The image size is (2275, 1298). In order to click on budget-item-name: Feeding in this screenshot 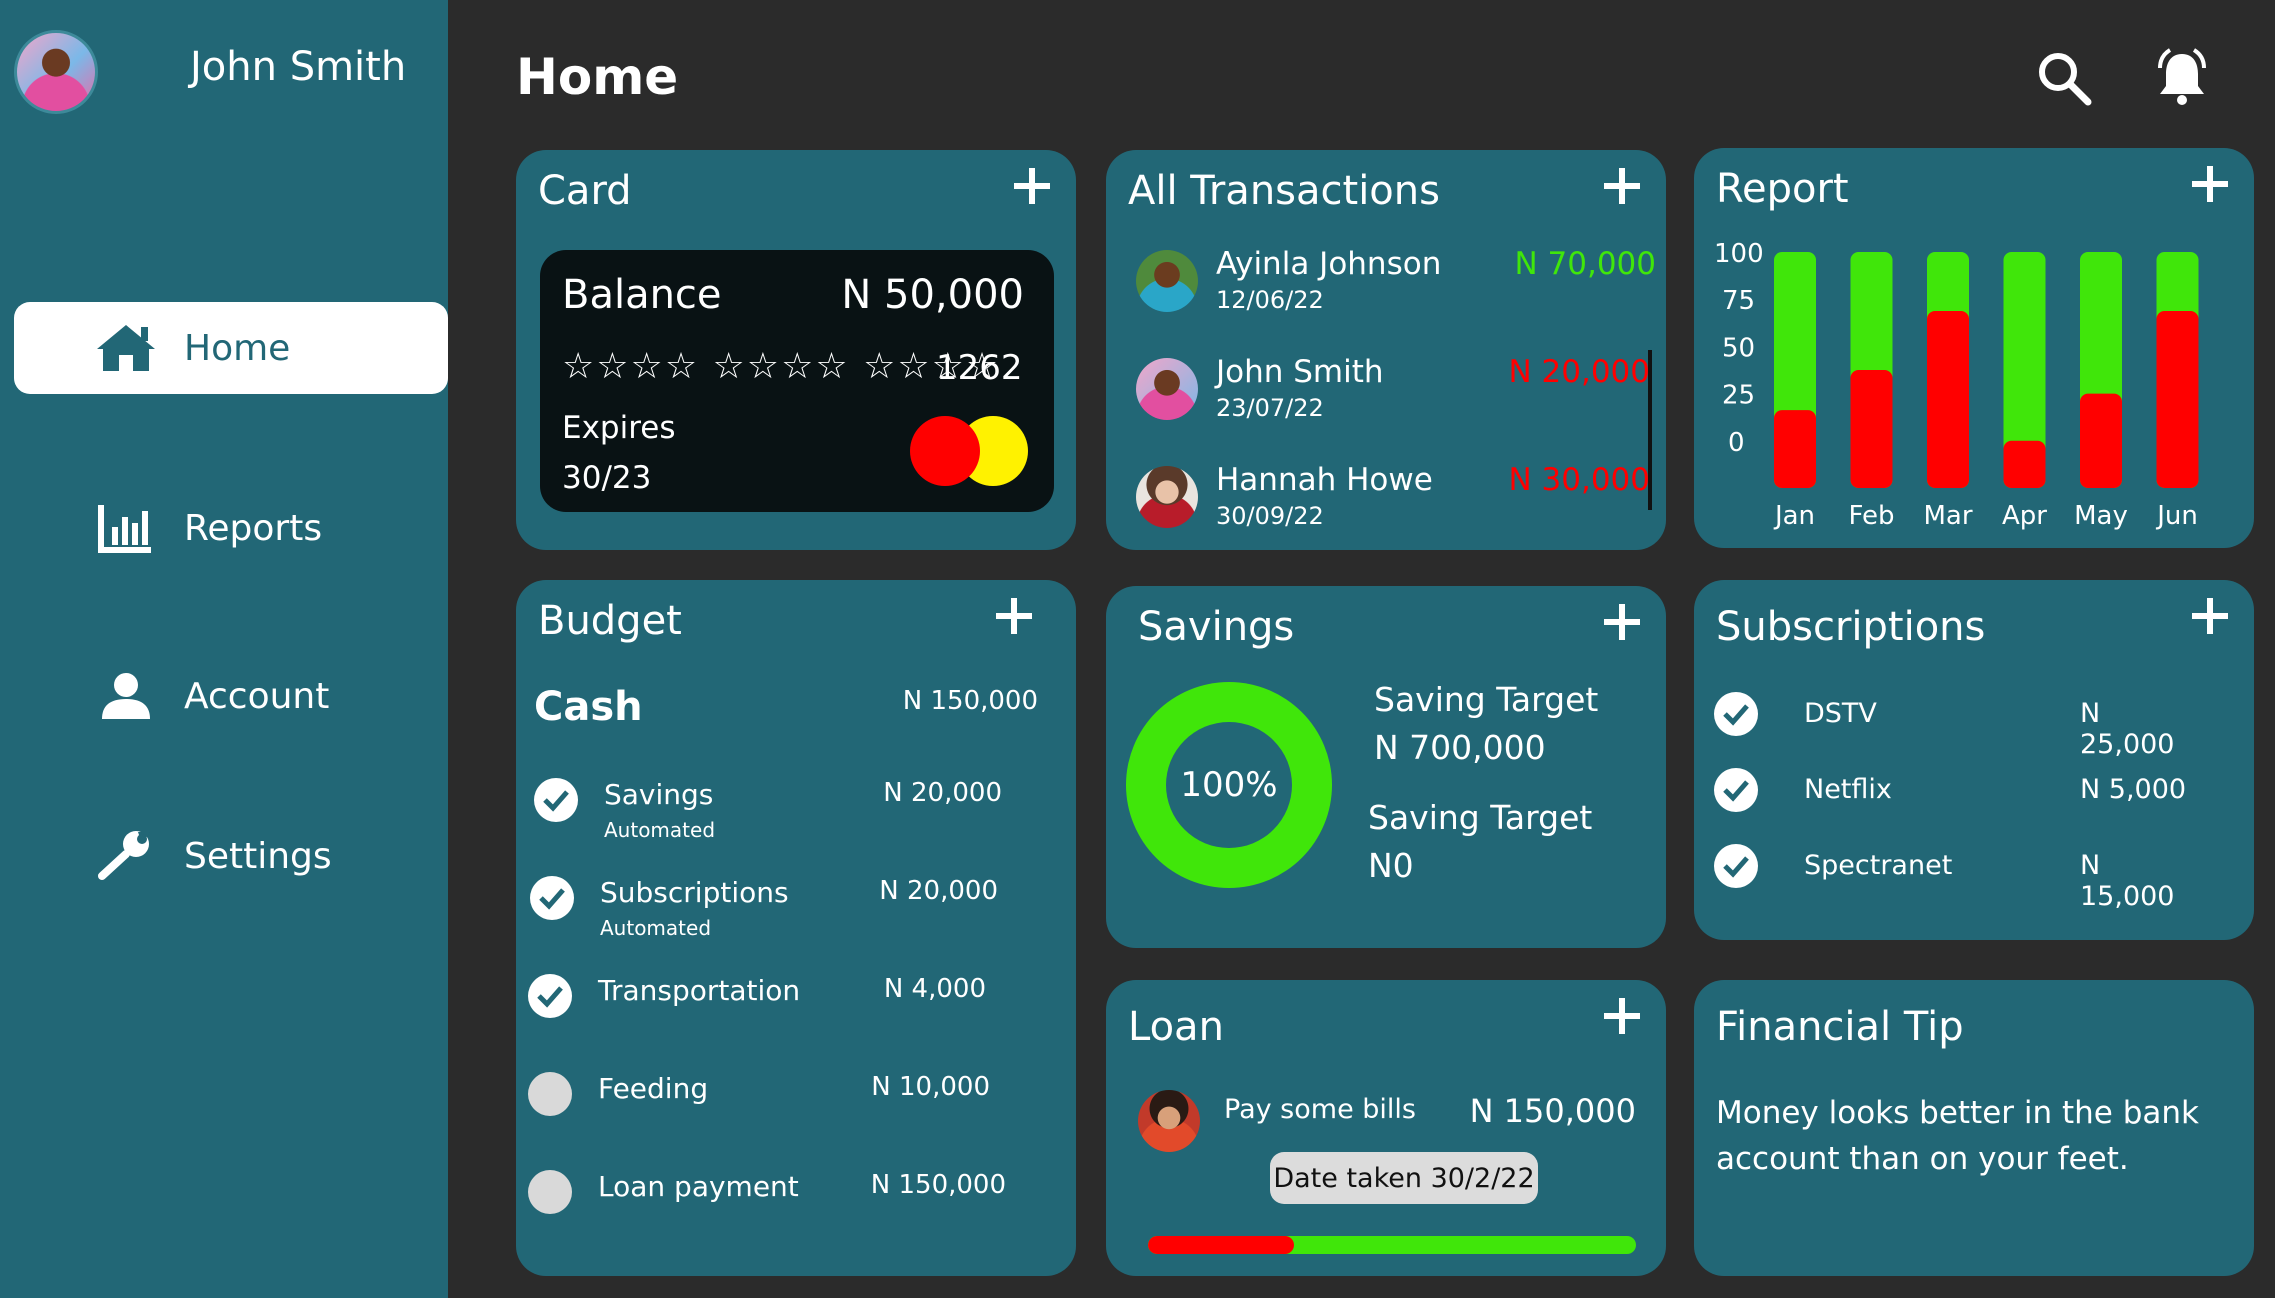, I will do `click(653, 1088)`.